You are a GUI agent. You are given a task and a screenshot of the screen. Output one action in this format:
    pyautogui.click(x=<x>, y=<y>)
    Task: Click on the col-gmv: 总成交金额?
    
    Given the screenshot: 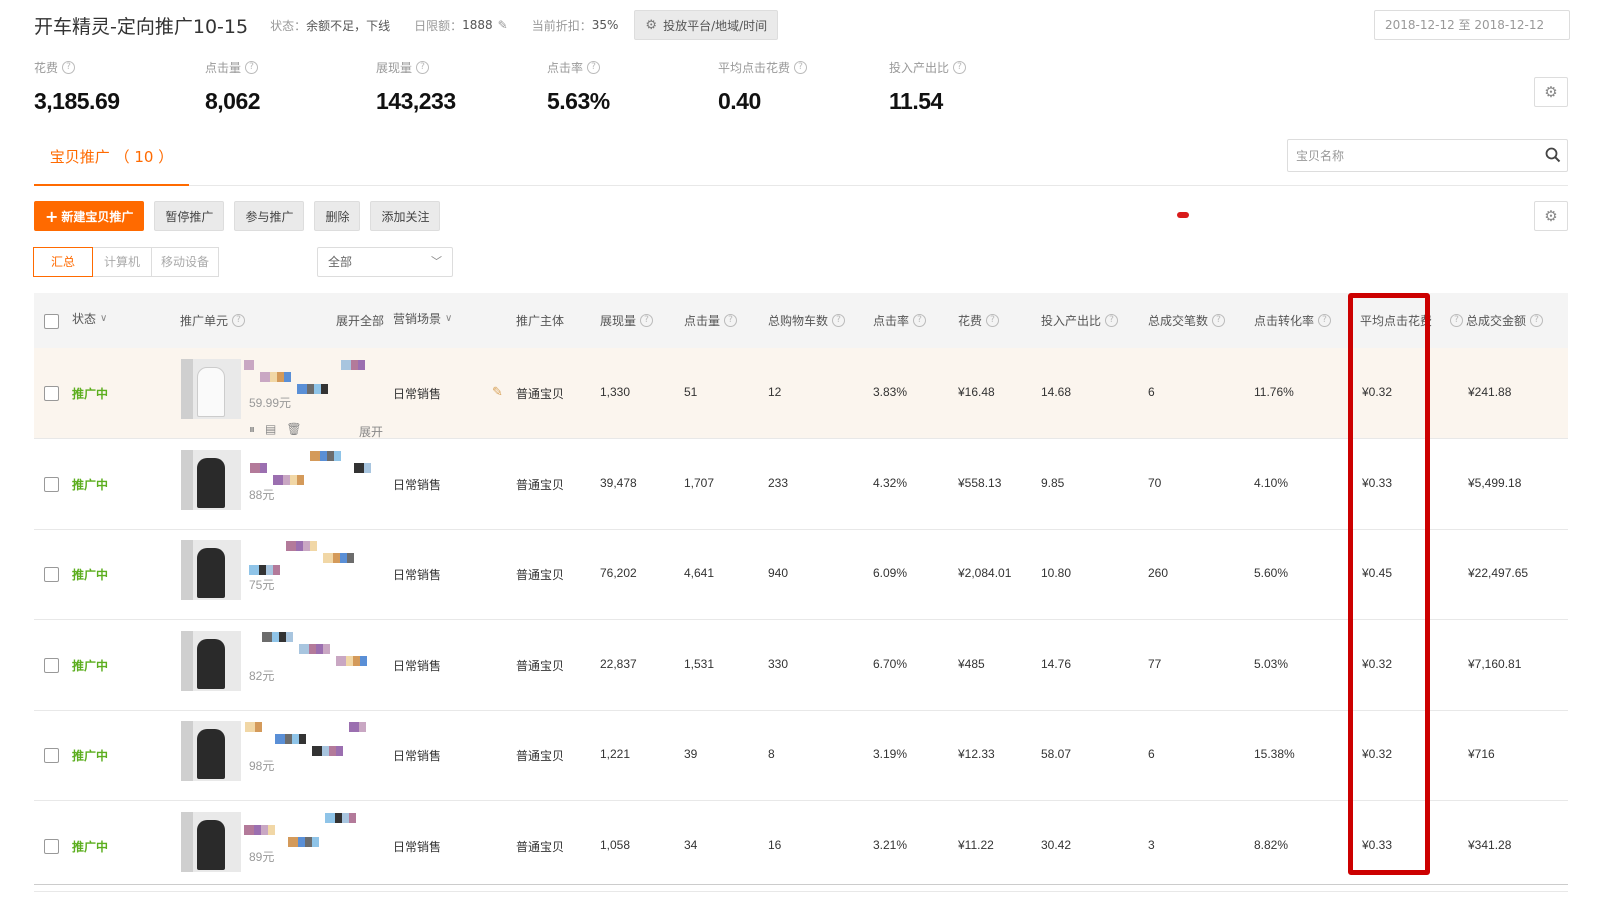 What is the action you would take?
    pyautogui.click(x=1505, y=320)
    